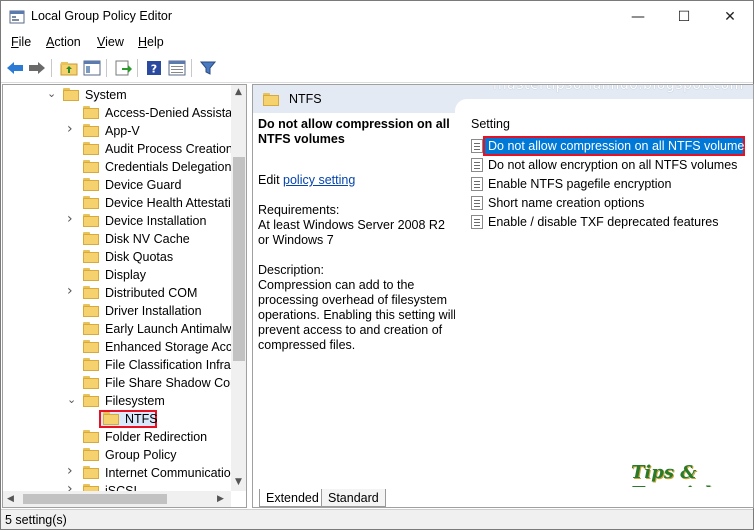 The image size is (754, 530). I want to click on show-hide-tree-button, so click(92, 68).